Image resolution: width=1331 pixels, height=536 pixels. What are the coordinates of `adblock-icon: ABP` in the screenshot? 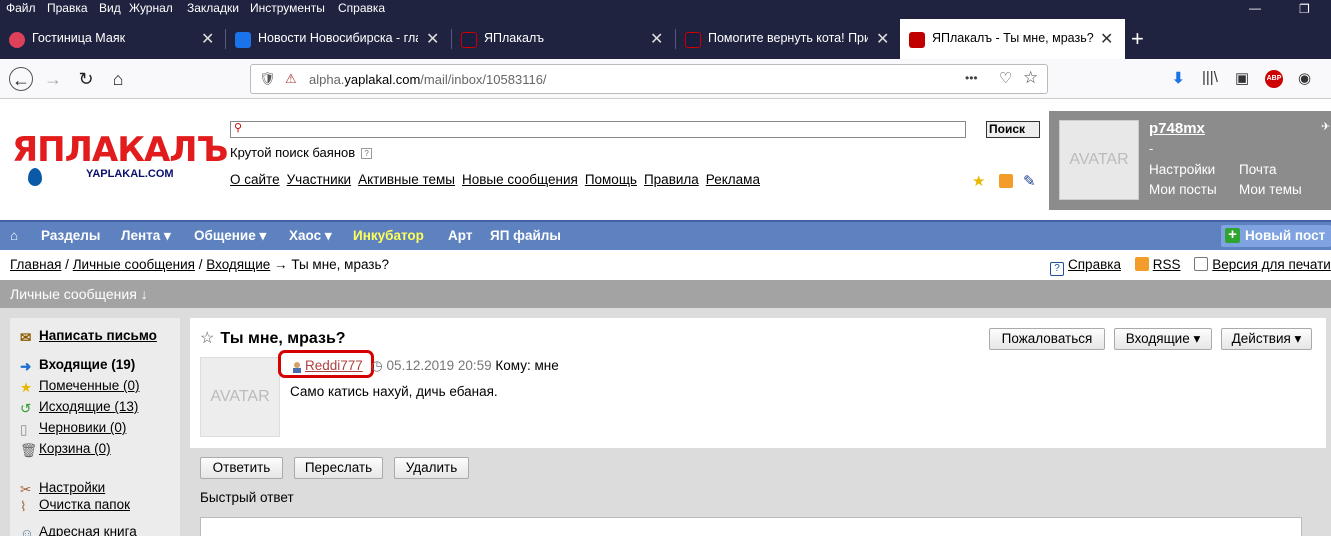 It's located at (1274, 79).